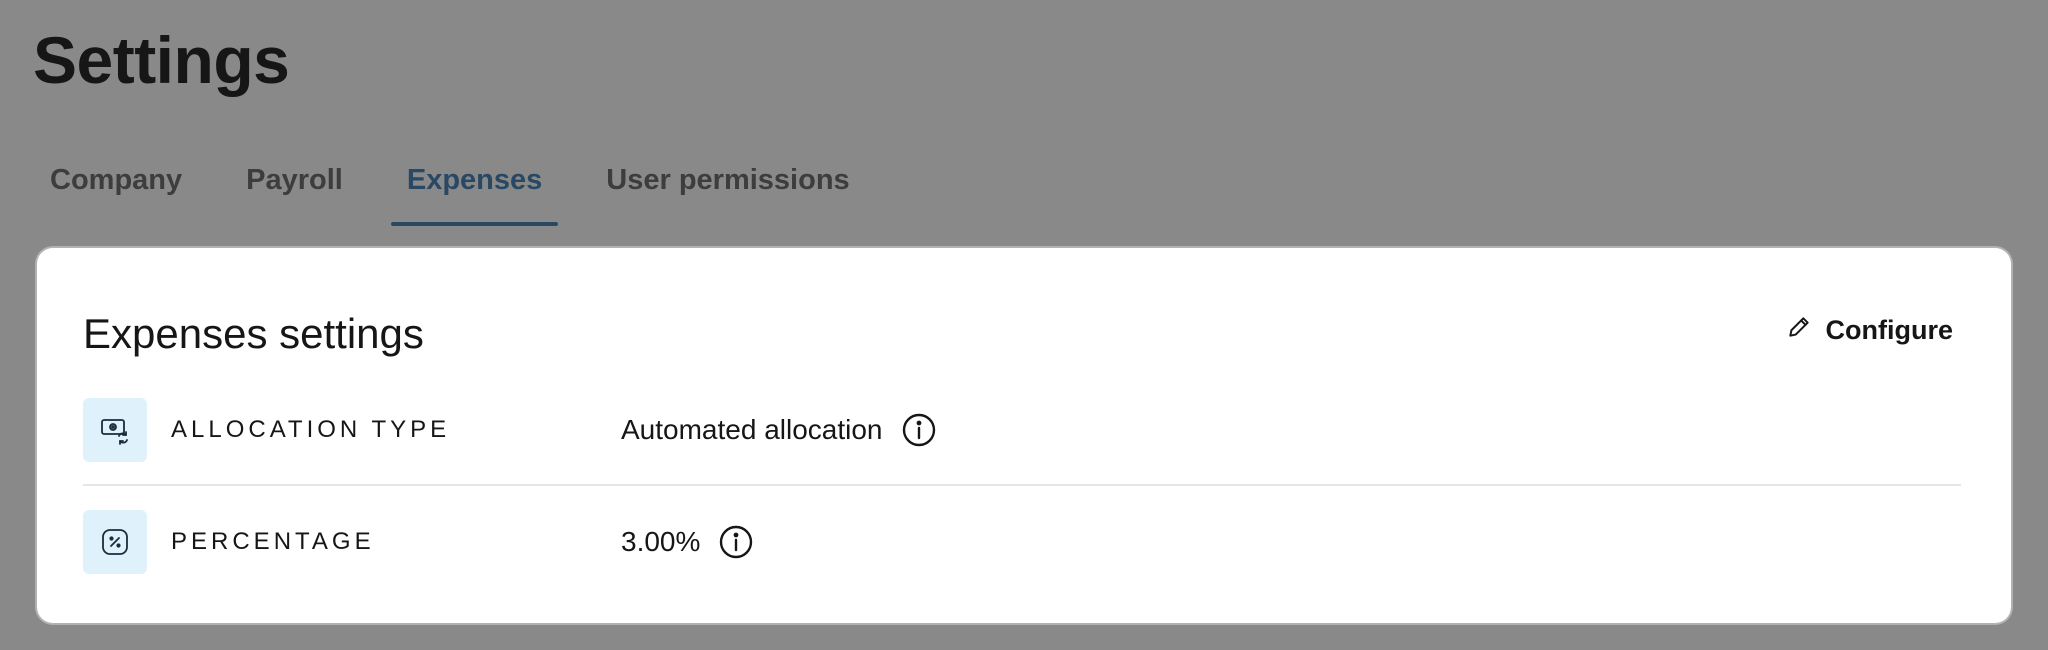 The height and width of the screenshot is (650, 2048). Describe the element at coordinates (1022, 485) in the screenshot. I see `row-divider` at that location.